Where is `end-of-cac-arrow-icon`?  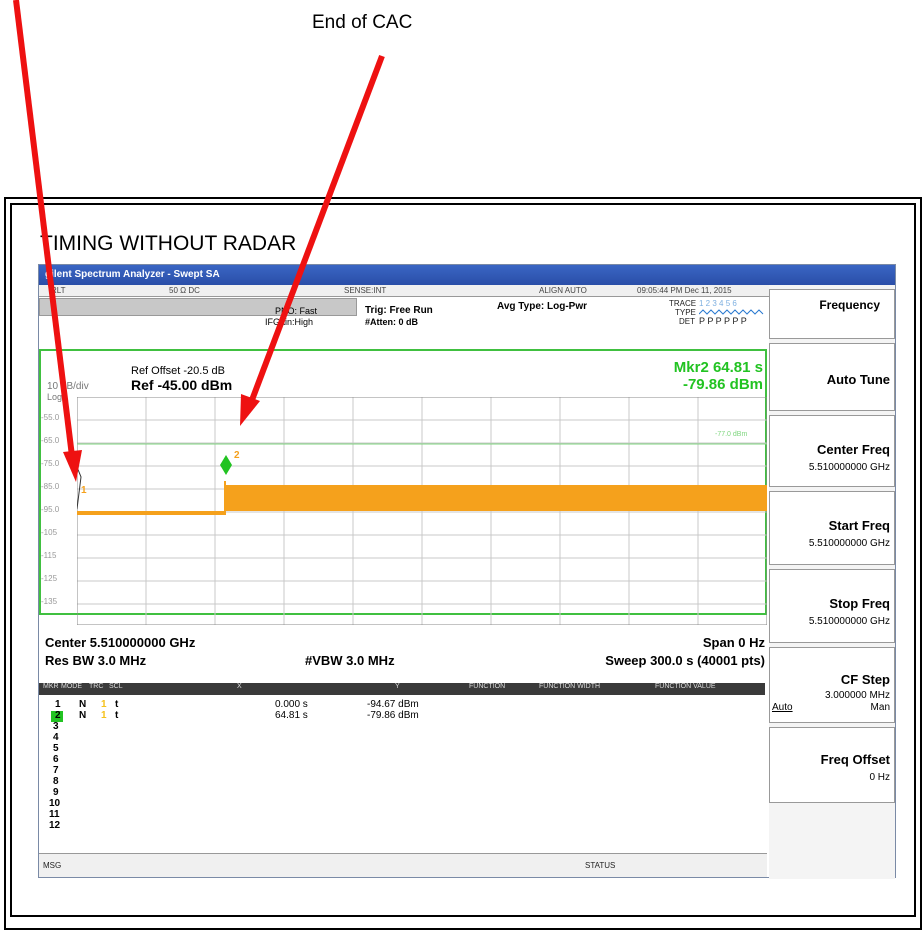
end-of-cac-arrow-icon is located at coordinates (312, 240).